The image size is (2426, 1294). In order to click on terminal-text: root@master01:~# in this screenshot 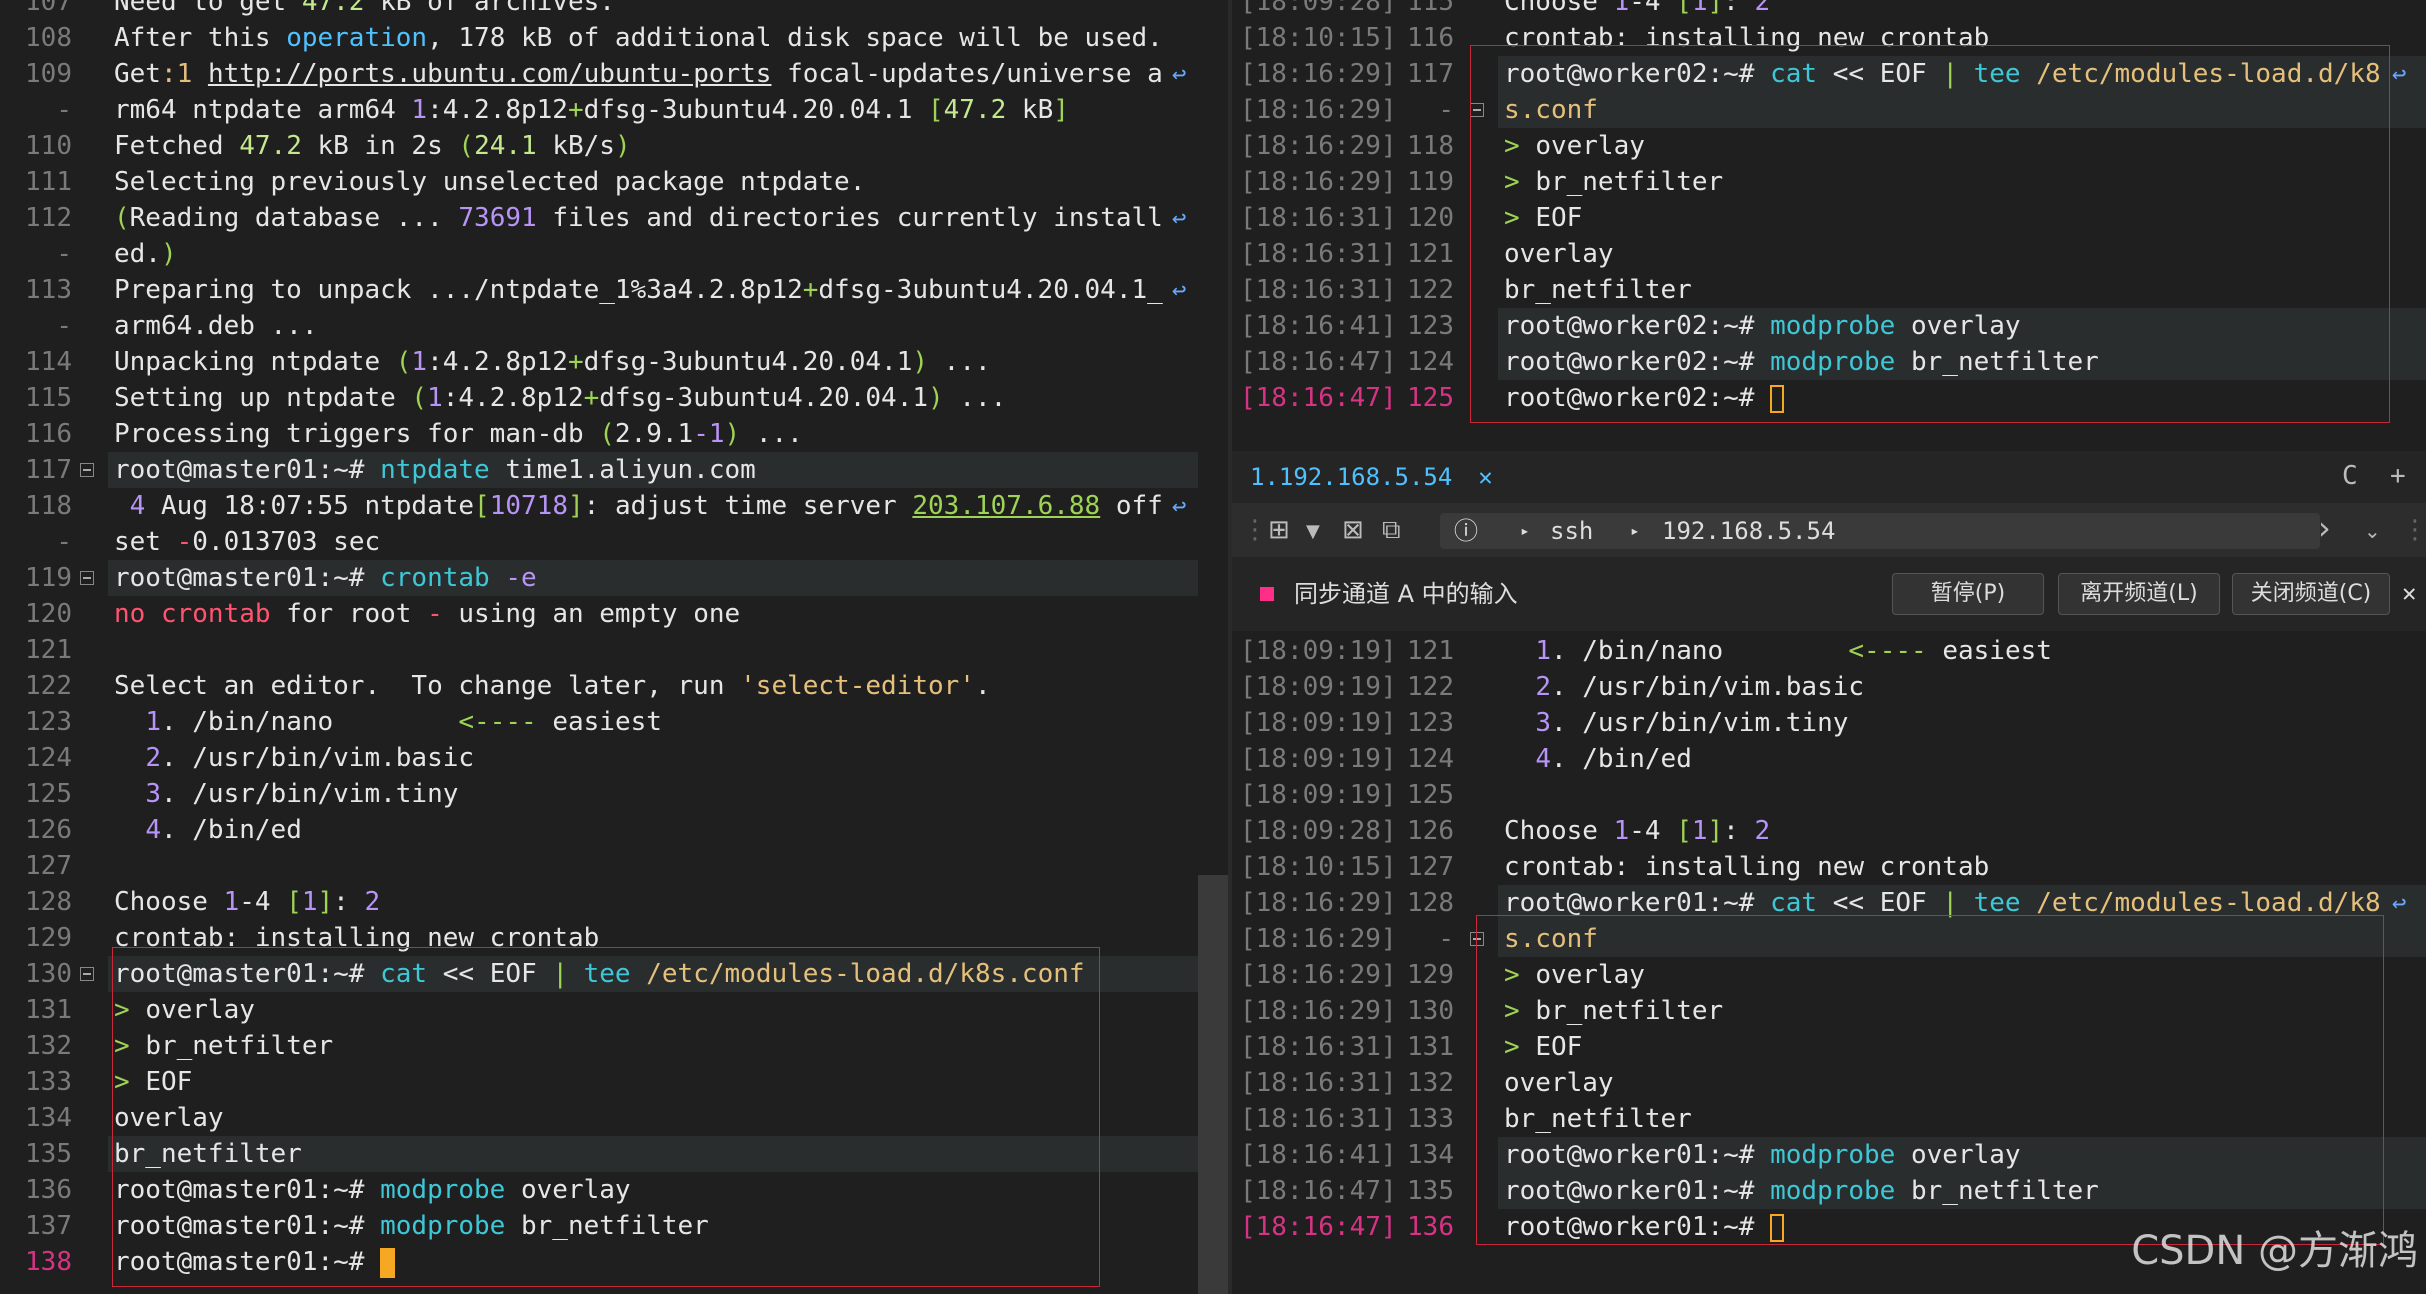, I will do `click(255, 1262)`.